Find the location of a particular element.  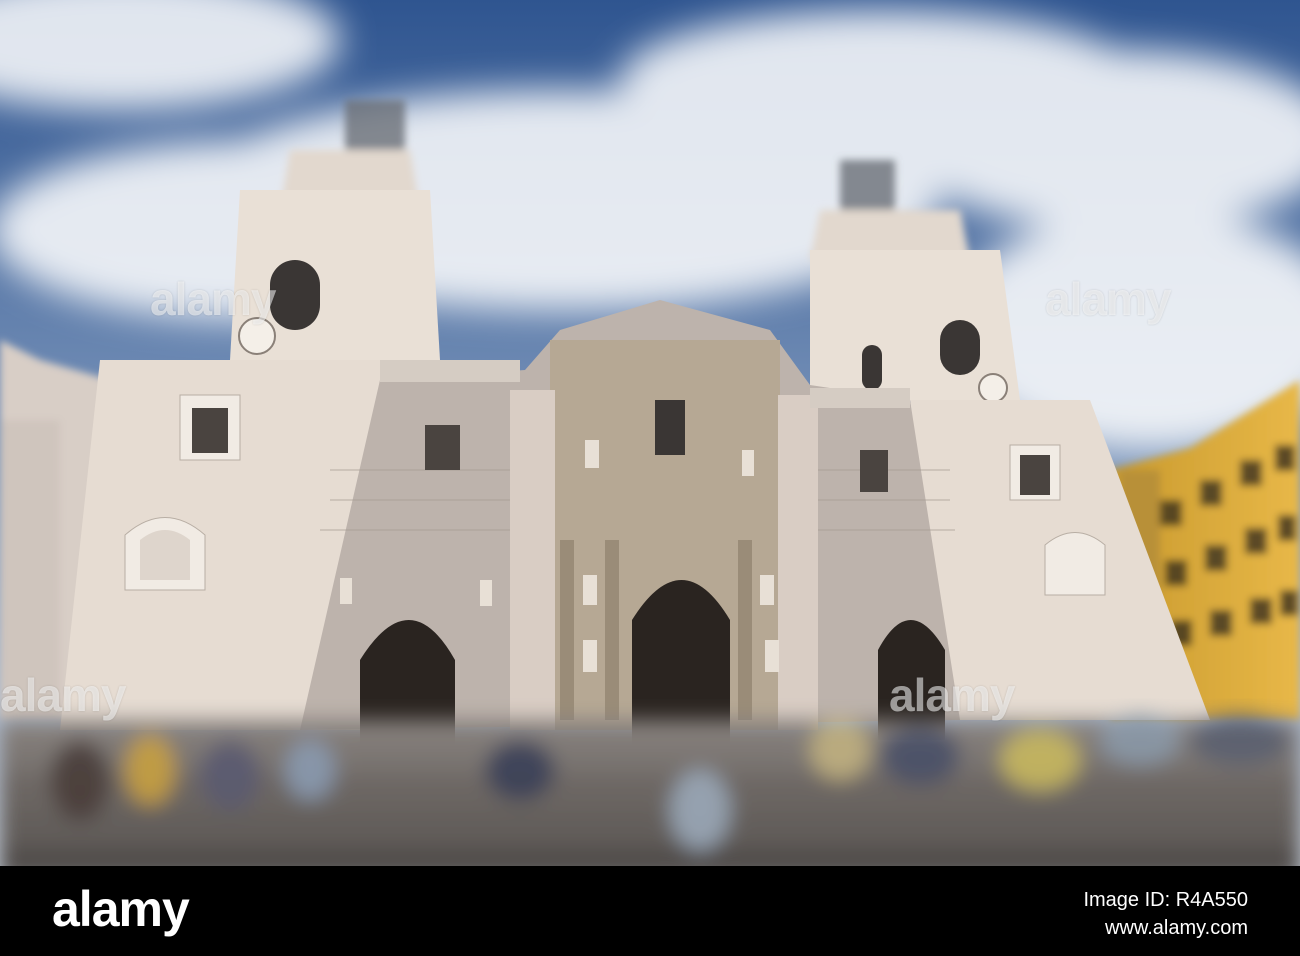

site-url: www.alamy.com is located at coordinates (1176, 928).